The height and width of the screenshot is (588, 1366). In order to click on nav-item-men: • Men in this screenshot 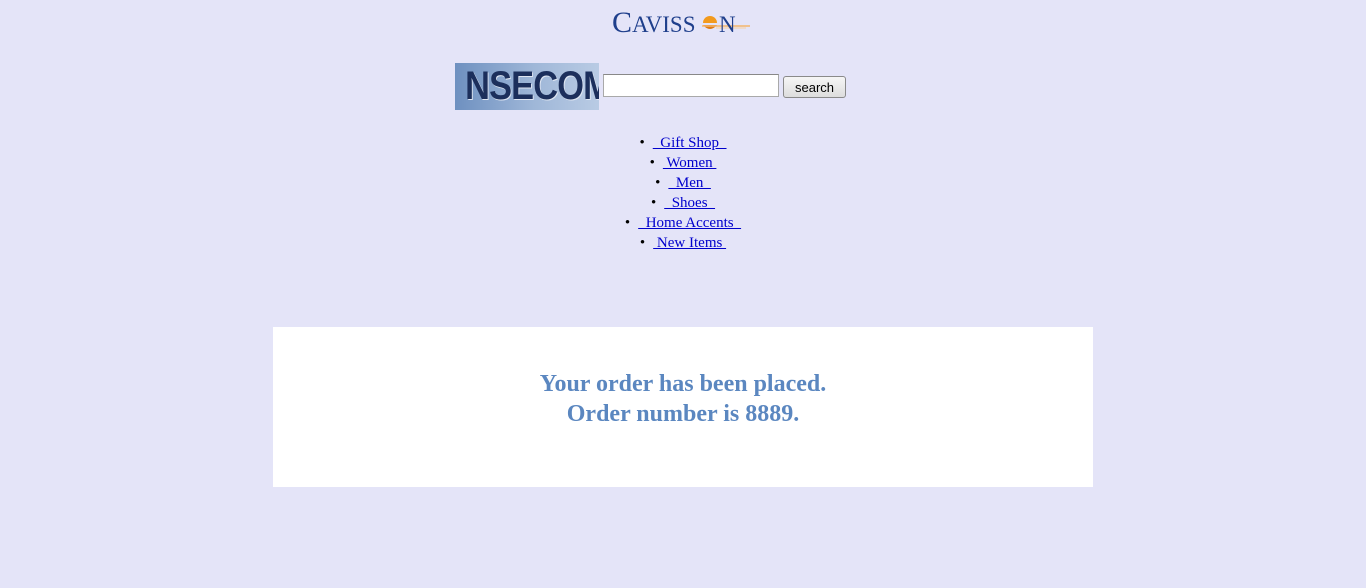, I will do `click(683, 183)`.